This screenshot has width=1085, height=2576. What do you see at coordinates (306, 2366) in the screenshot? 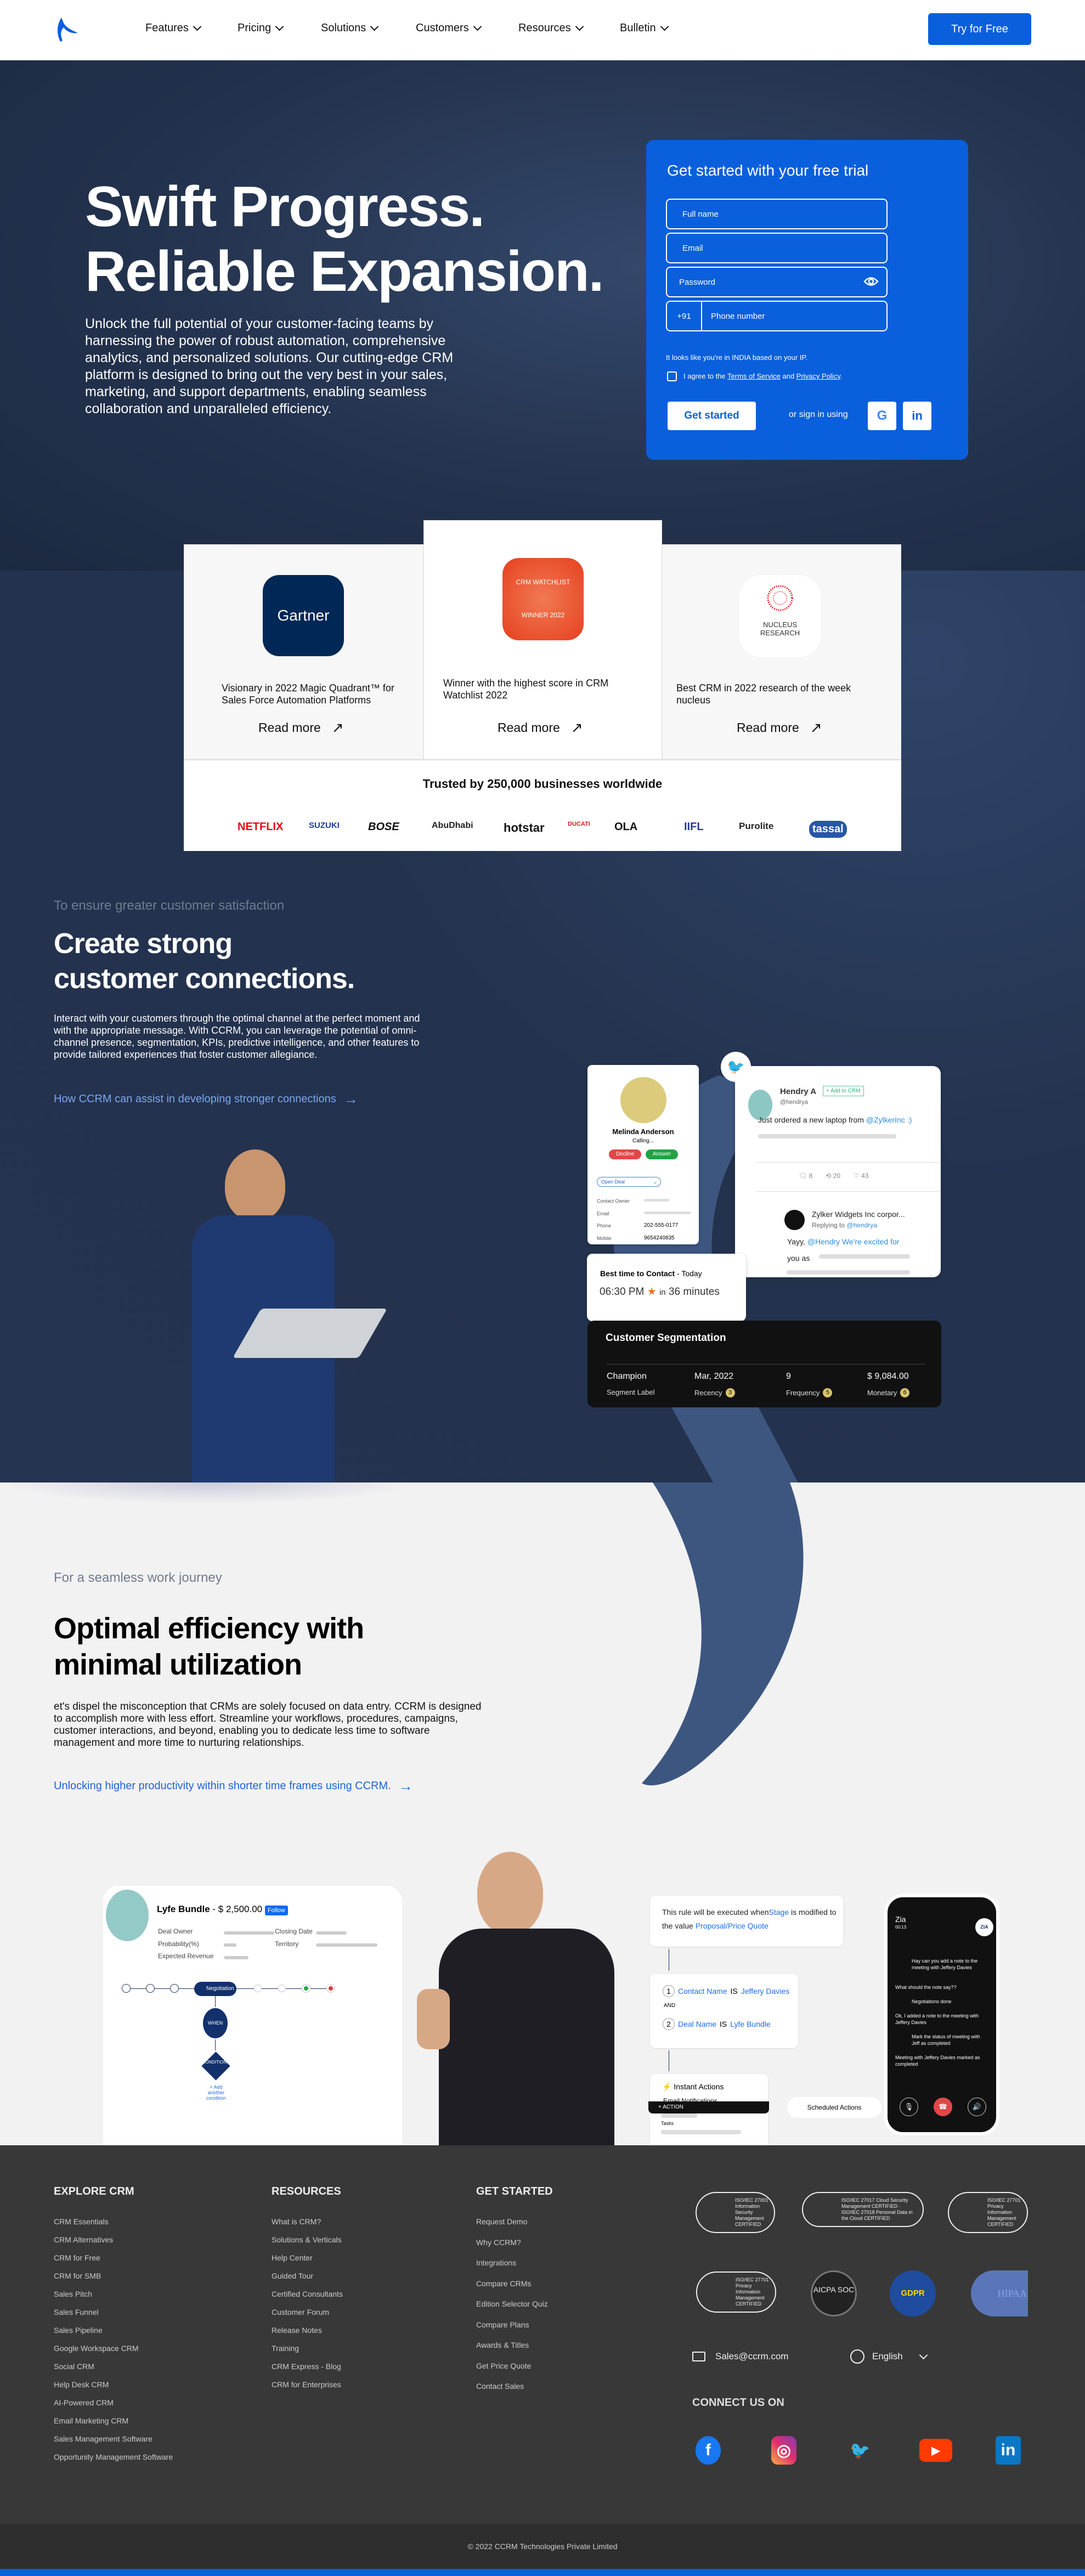
I see `footer-link: CRM Express - Blog` at bounding box center [306, 2366].